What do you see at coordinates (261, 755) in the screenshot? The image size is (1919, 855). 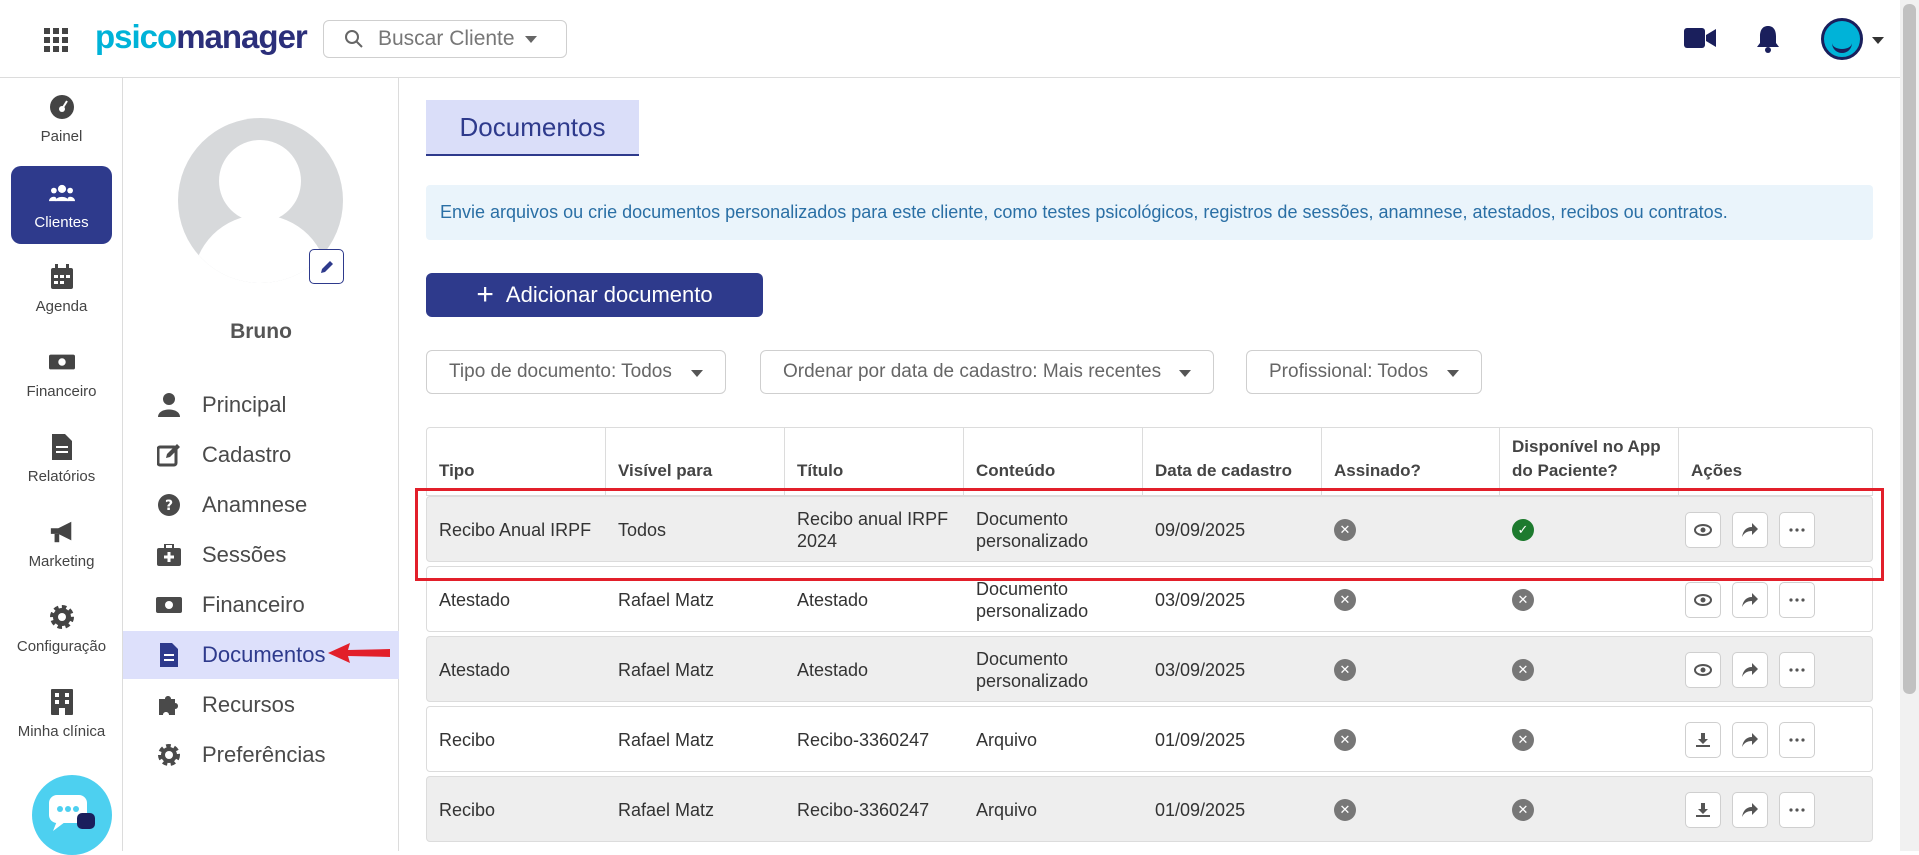 I see `client-menu-preferencias: Preferências` at bounding box center [261, 755].